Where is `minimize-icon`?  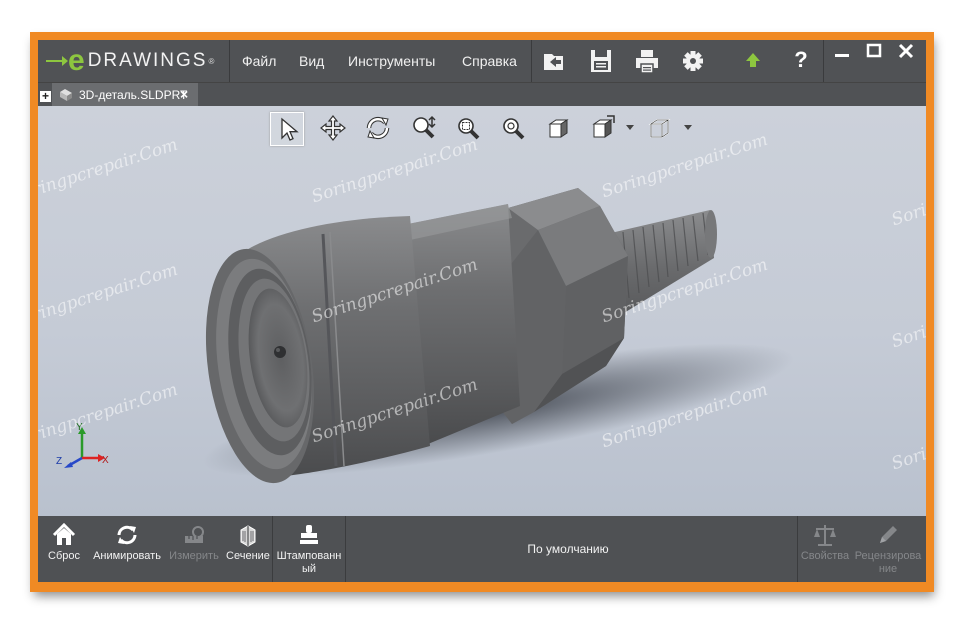
minimize-icon is located at coordinates (842, 55).